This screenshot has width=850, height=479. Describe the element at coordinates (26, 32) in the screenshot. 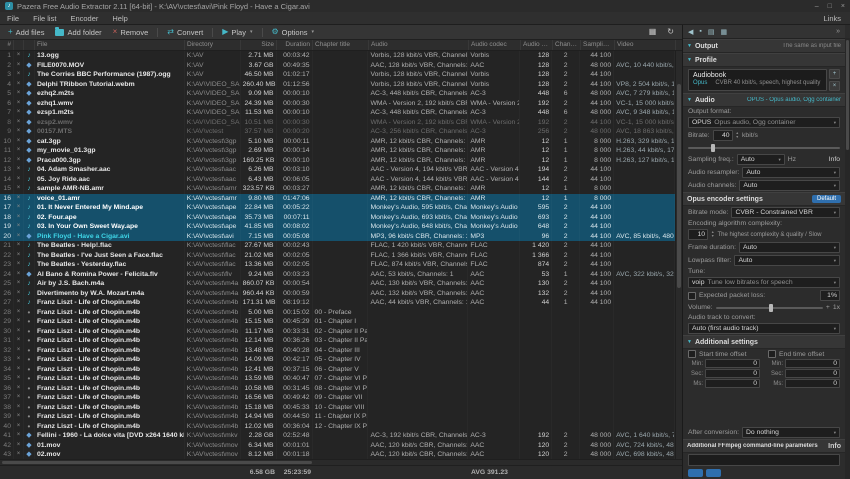

I see `add-files-button: + Add files` at that location.